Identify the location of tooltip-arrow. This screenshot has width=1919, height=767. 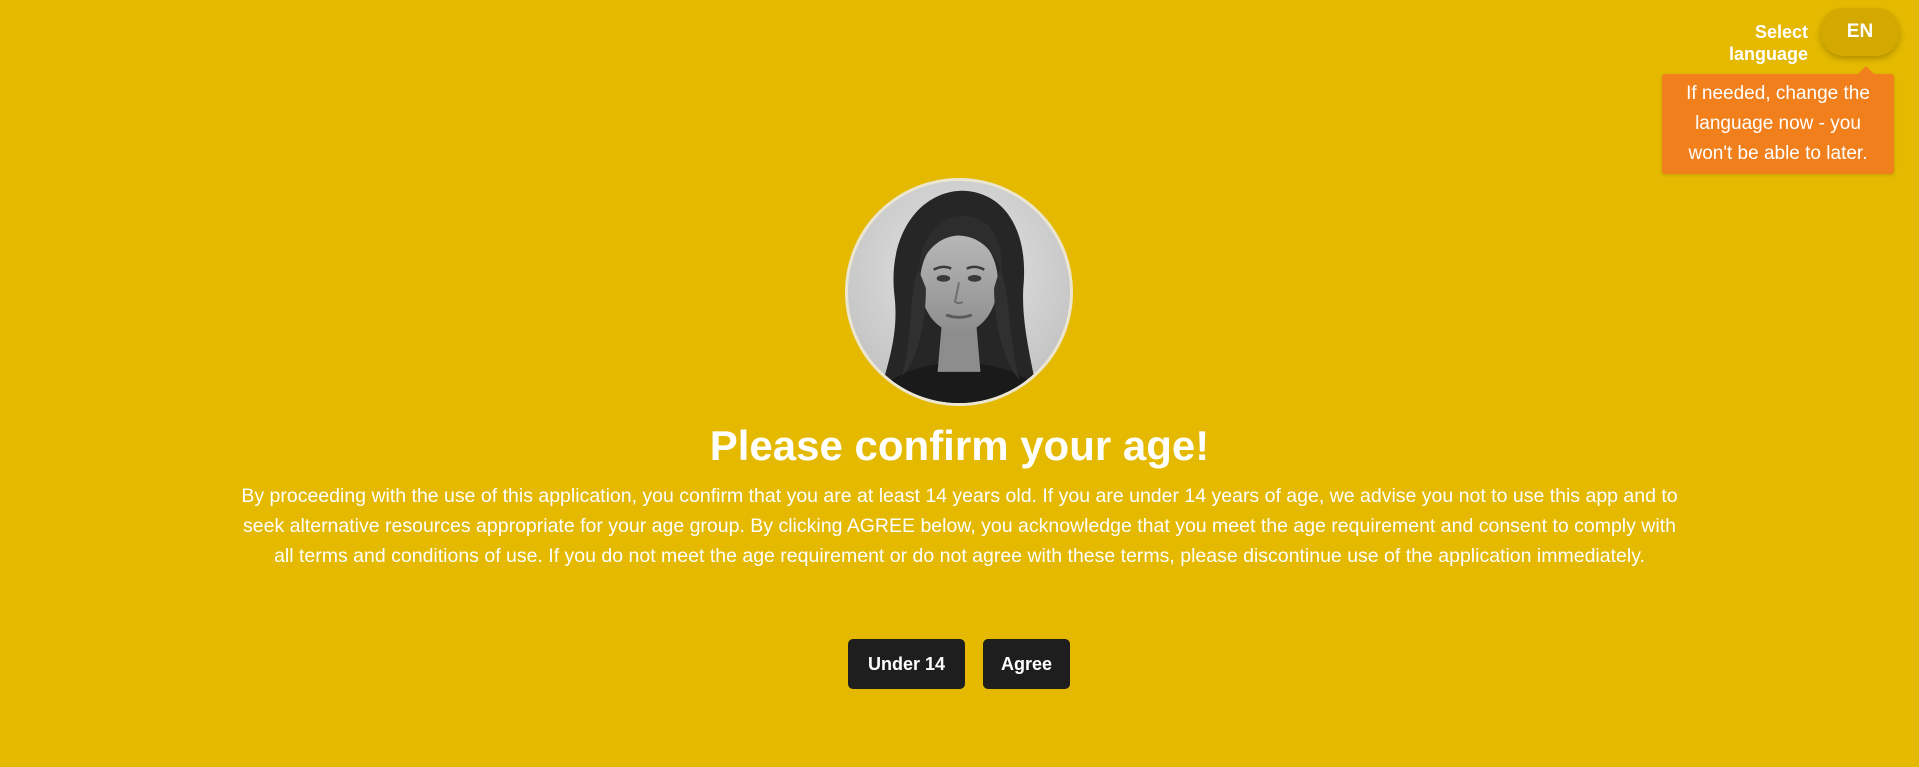
(1866, 70).